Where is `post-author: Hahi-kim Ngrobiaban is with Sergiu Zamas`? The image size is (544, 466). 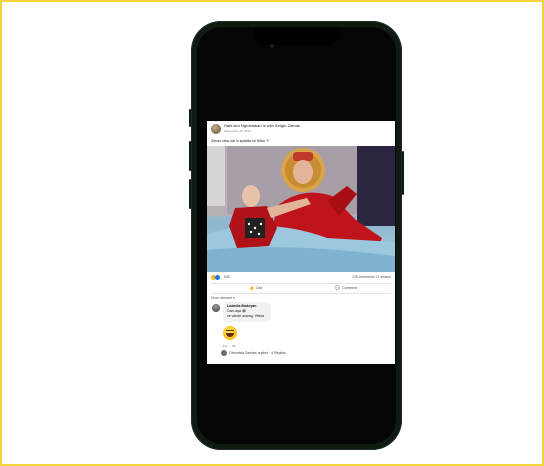
post-author: Hahi-kim Ngrobiaban is with Sergiu Zamas is located at coordinates (262, 125).